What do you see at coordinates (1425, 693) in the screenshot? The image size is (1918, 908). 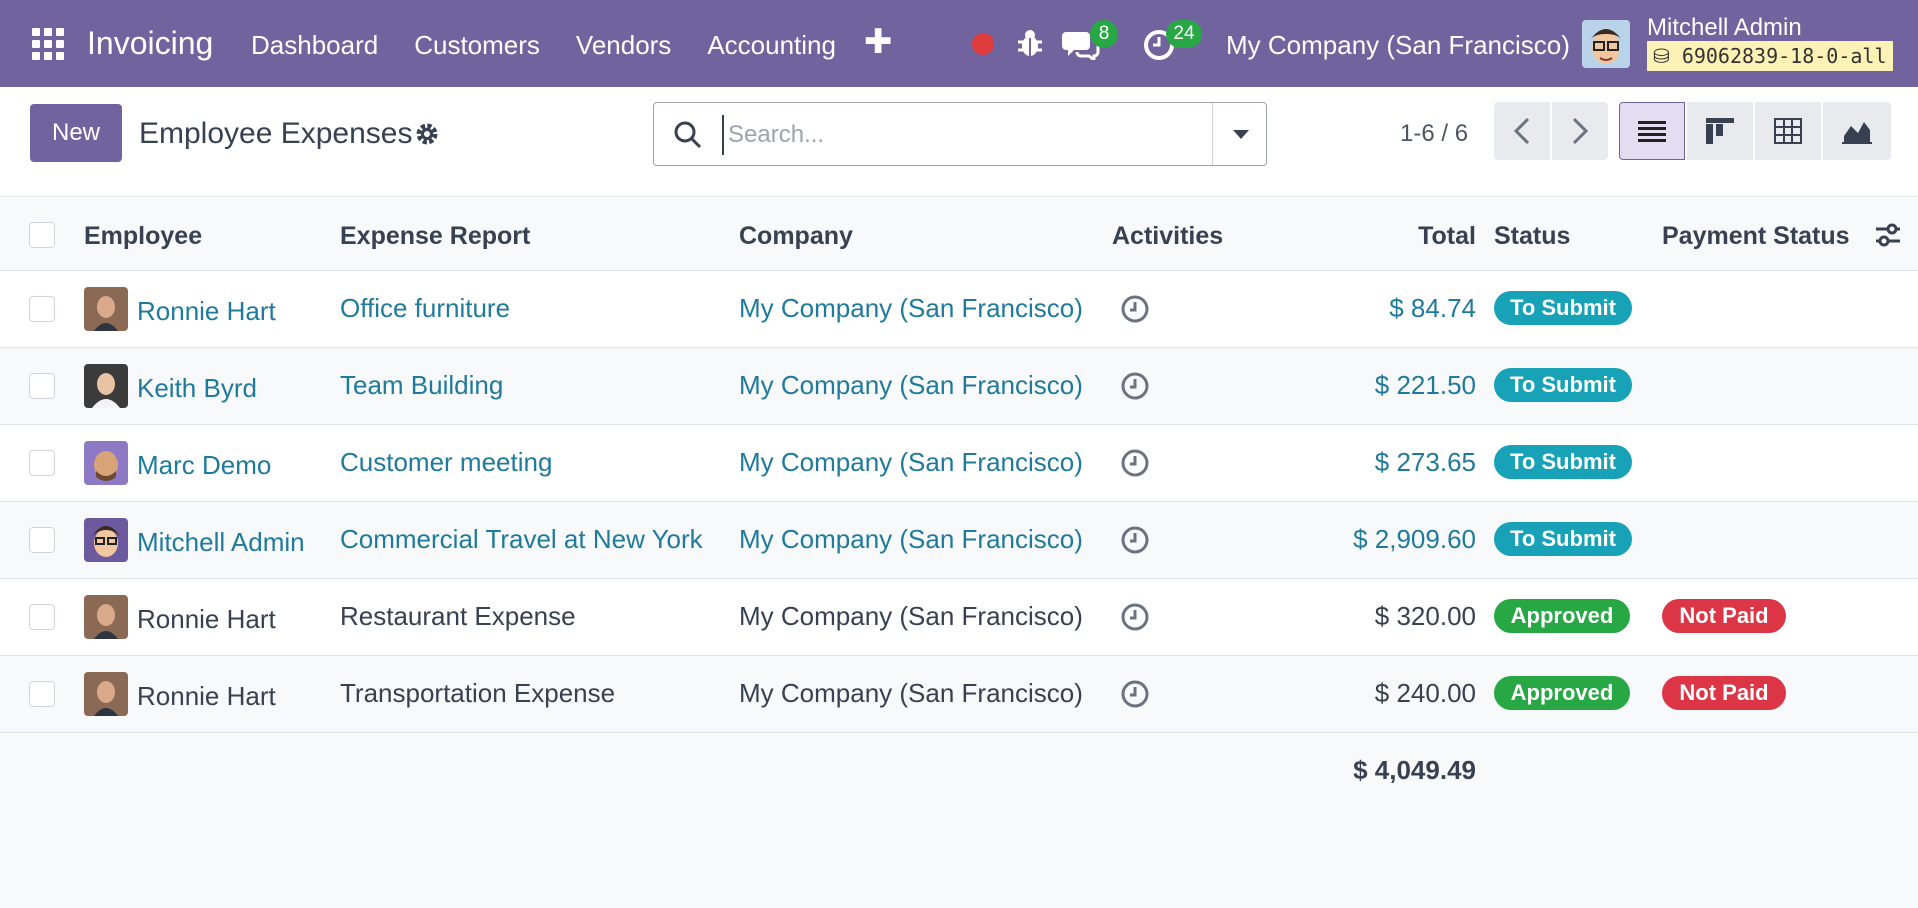 I see `total-amount: $ 240.00` at bounding box center [1425, 693].